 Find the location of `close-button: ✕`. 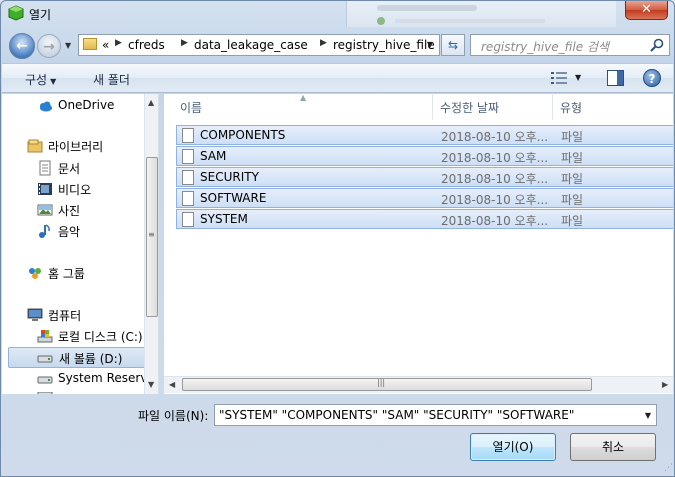

close-button: ✕ is located at coordinates (646, 10).